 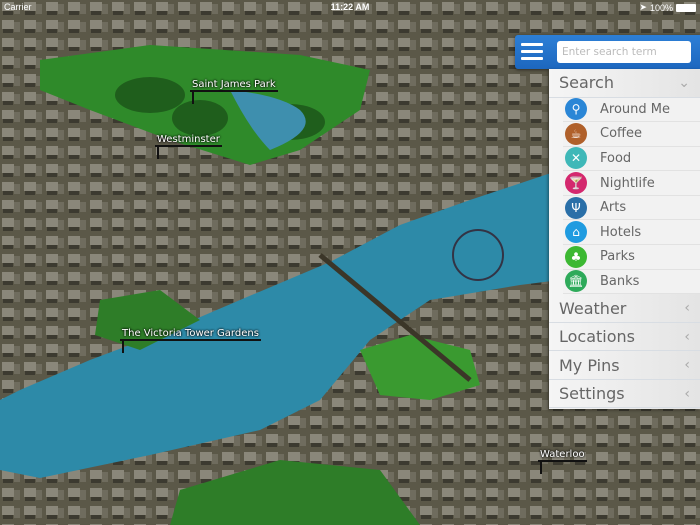 I want to click on lyre-icon: Ψ, so click(x=576, y=207).